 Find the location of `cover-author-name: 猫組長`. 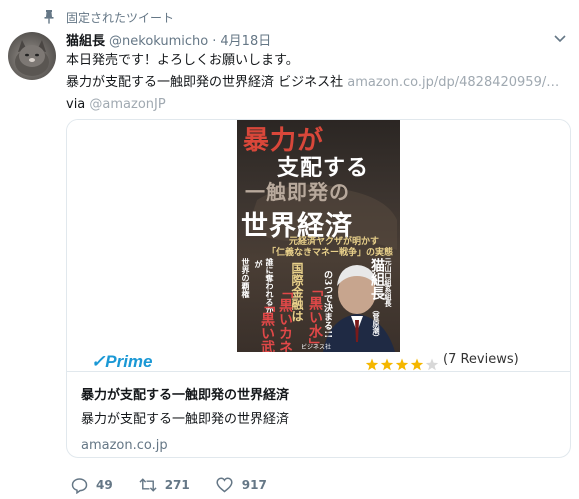

cover-author-name: 猫組長 is located at coordinates (377, 279).